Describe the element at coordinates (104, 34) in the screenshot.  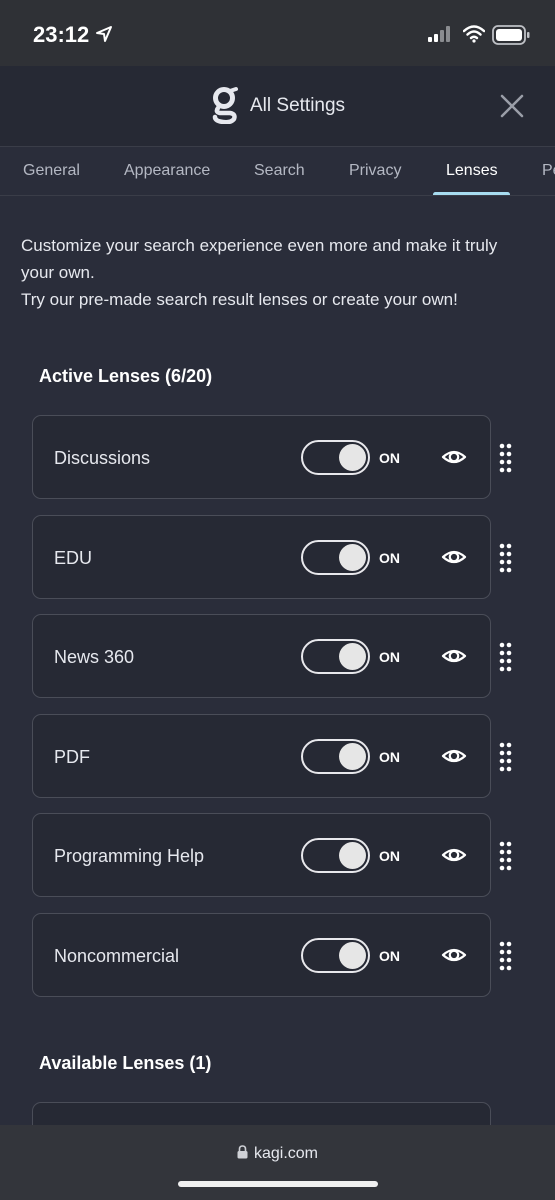
I see `location-arrow-icon` at that location.